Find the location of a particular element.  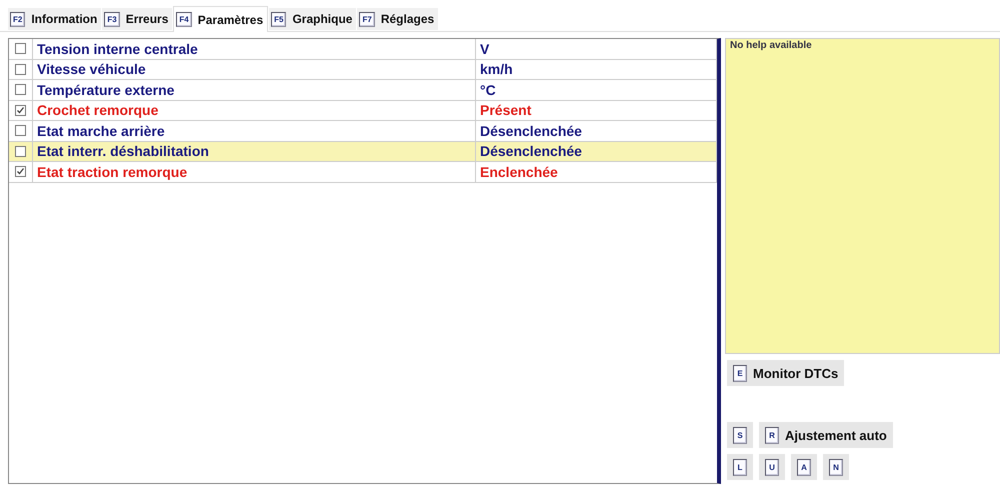

key-button: A is located at coordinates (804, 467).